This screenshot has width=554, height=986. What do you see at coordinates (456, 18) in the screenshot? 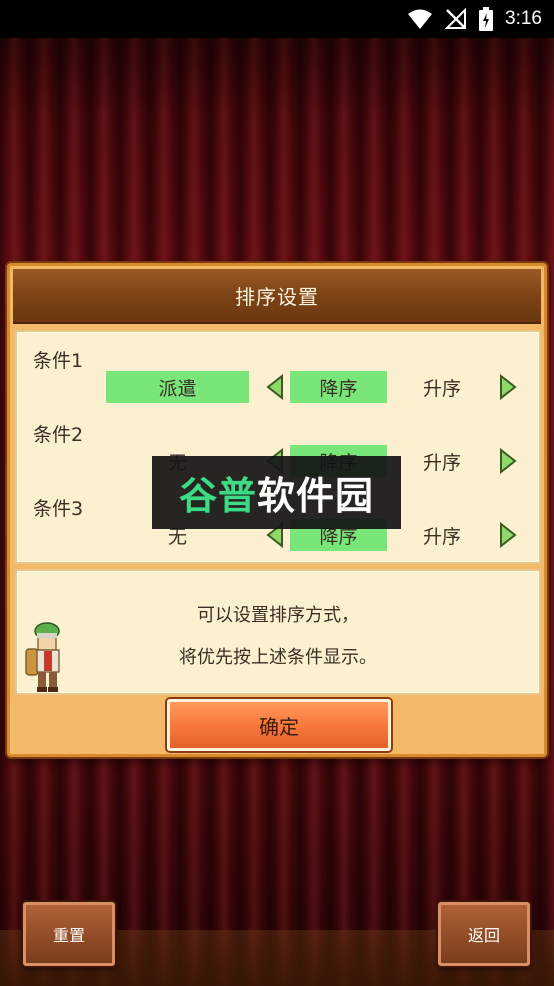
I see `no-signal-icon` at bounding box center [456, 18].